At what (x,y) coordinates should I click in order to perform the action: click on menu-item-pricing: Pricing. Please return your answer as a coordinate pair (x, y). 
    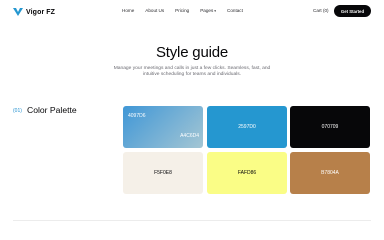
    Looking at the image, I should click on (182, 10).